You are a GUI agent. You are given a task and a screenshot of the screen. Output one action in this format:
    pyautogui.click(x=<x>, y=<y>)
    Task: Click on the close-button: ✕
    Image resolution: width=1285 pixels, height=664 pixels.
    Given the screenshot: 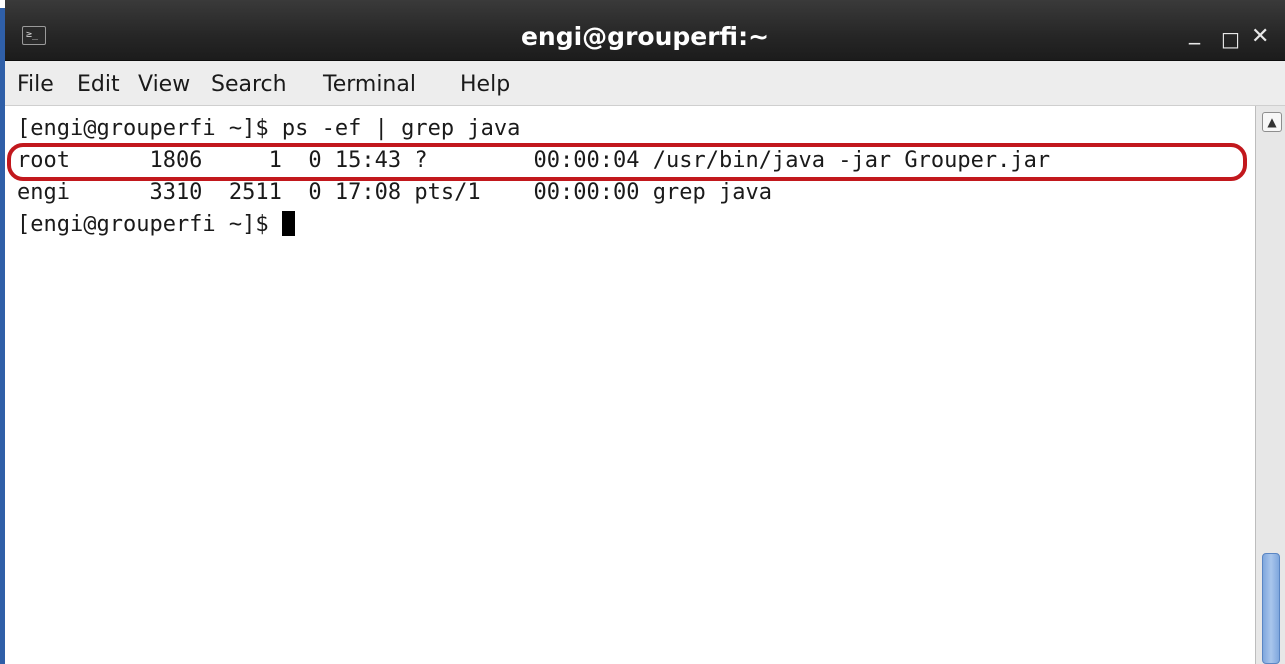 What is the action you would take?
    pyautogui.click(x=1260, y=37)
    